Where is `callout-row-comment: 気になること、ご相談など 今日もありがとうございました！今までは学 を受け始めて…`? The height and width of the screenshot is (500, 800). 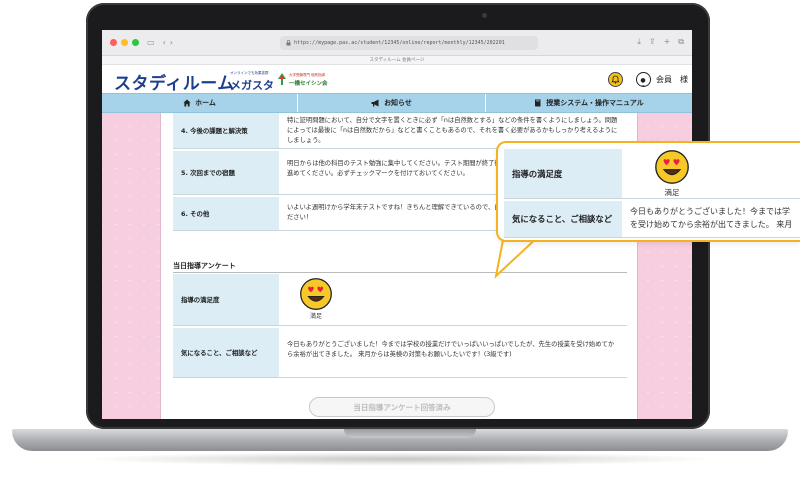 callout-row-comment: 気になること、ご相談など 今日もありがとうございました！今までは学 を受け始めて… is located at coordinates (652, 219).